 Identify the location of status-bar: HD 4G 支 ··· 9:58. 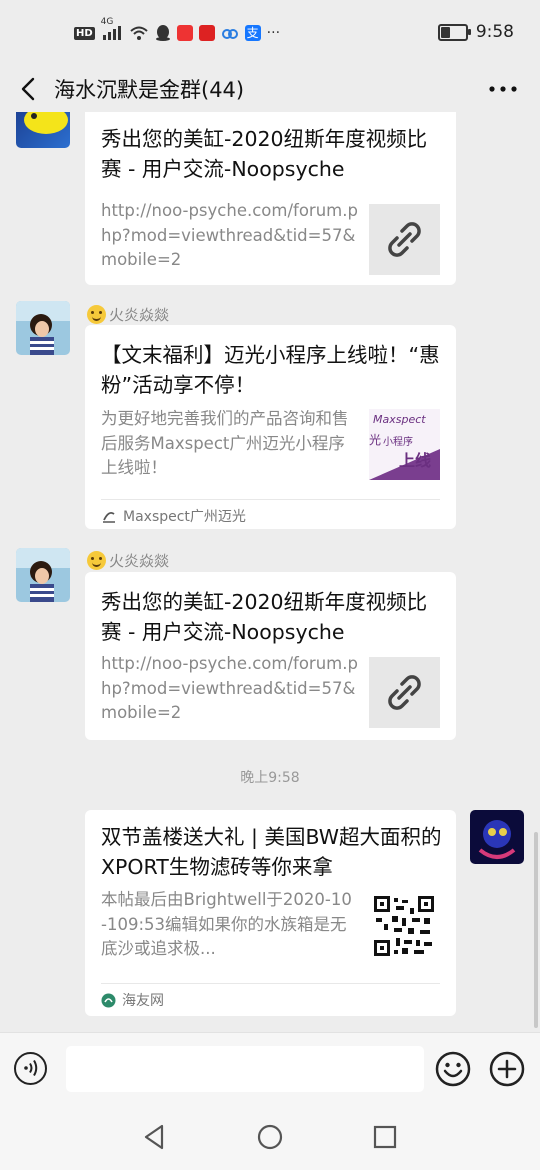
(270, 33).